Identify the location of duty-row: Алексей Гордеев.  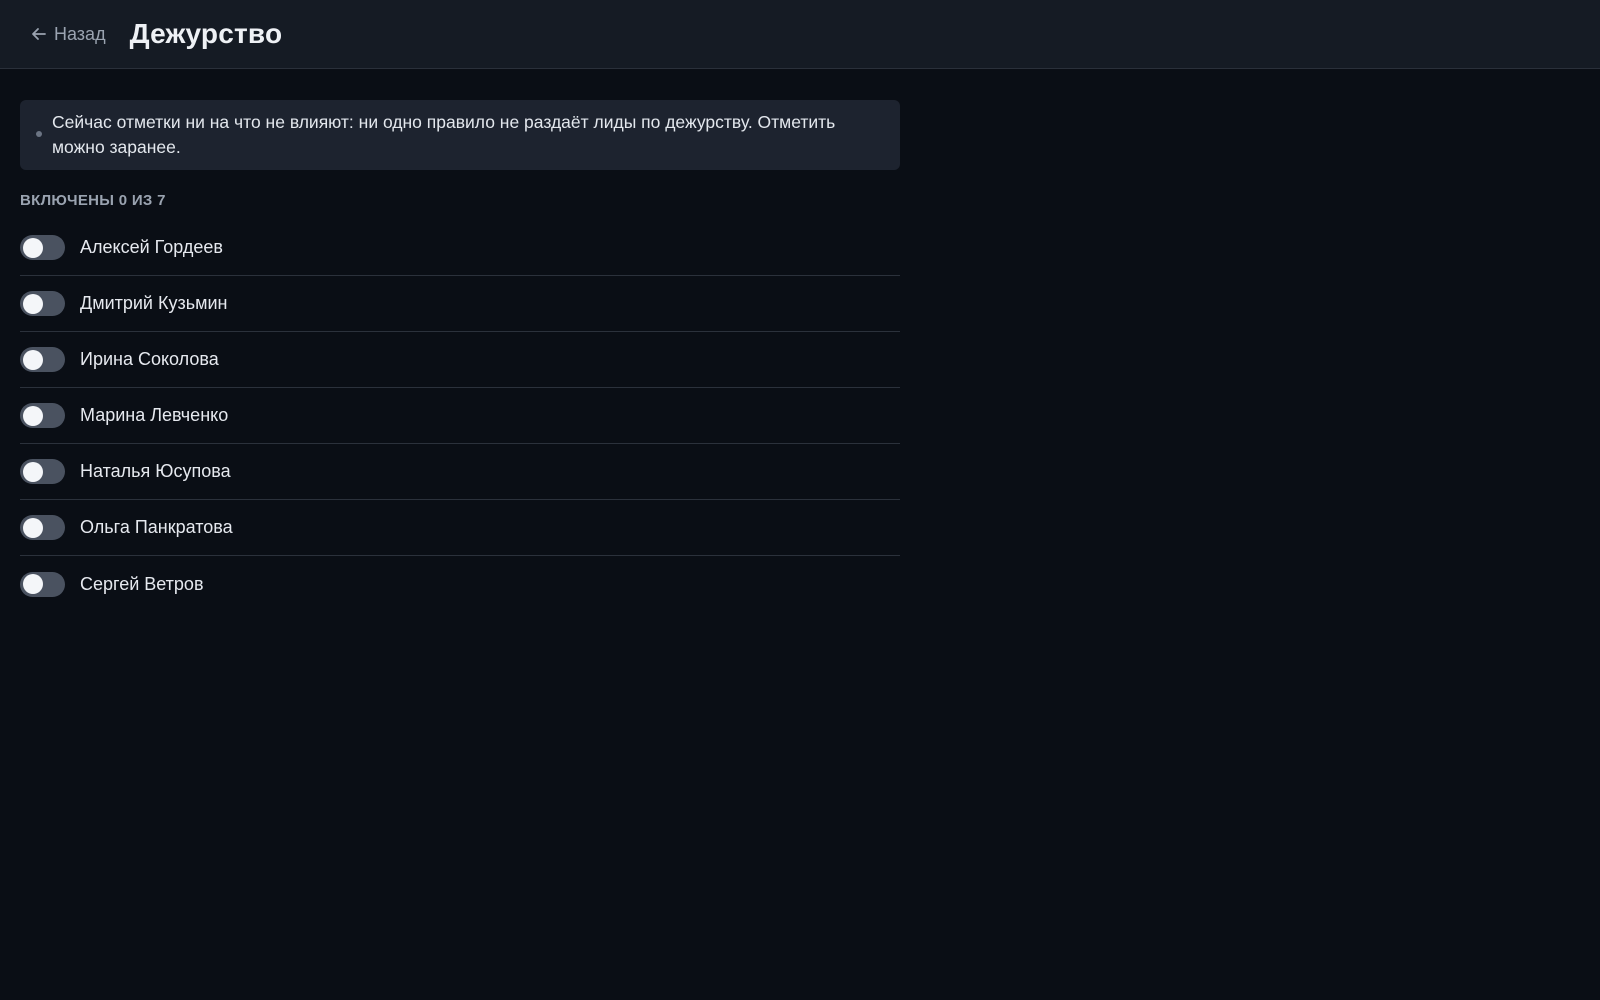
(460, 248).